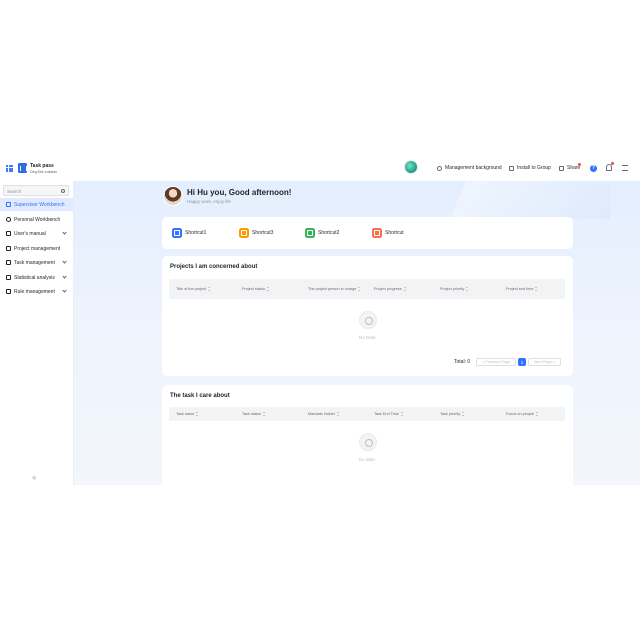  I want to click on sidebar-item-statistical-analysis: Statistical analysis, so click(36, 277).